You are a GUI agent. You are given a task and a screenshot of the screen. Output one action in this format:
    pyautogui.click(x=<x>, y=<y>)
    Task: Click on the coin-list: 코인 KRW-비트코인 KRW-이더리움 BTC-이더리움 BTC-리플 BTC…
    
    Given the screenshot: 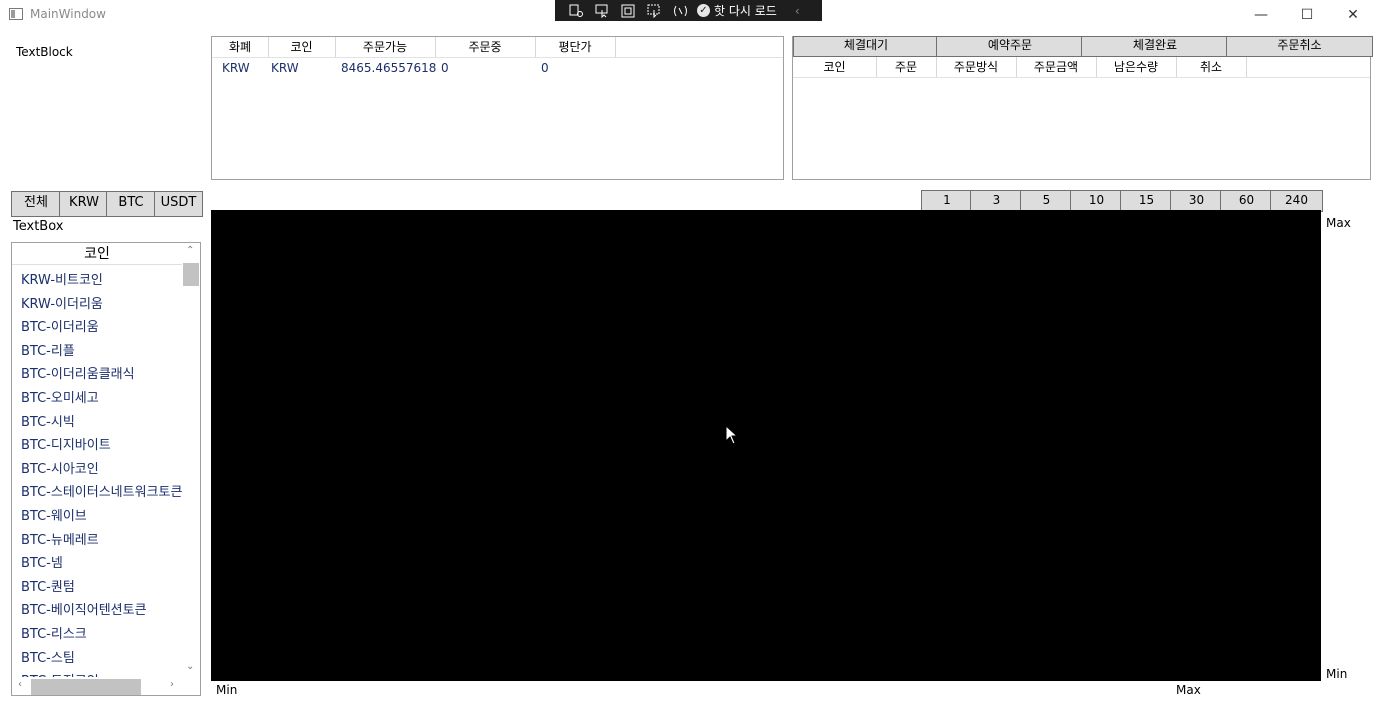 What is the action you would take?
    pyautogui.click(x=106, y=469)
    